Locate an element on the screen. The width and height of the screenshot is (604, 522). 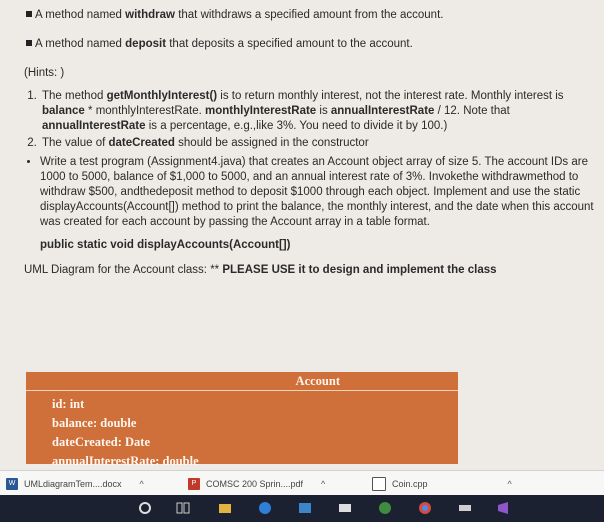
chrome-icon is located at coordinates (425, 508).